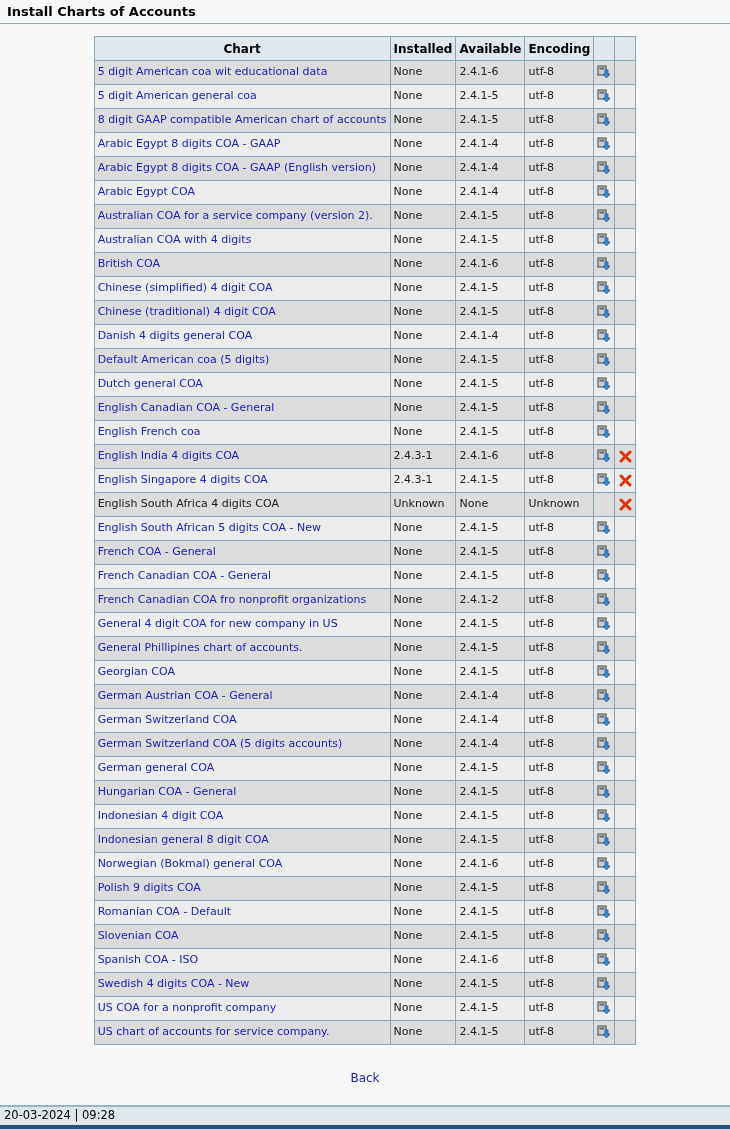  What do you see at coordinates (490, 504) in the screenshot?
I see `available-version-cell: None` at bounding box center [490, 504].